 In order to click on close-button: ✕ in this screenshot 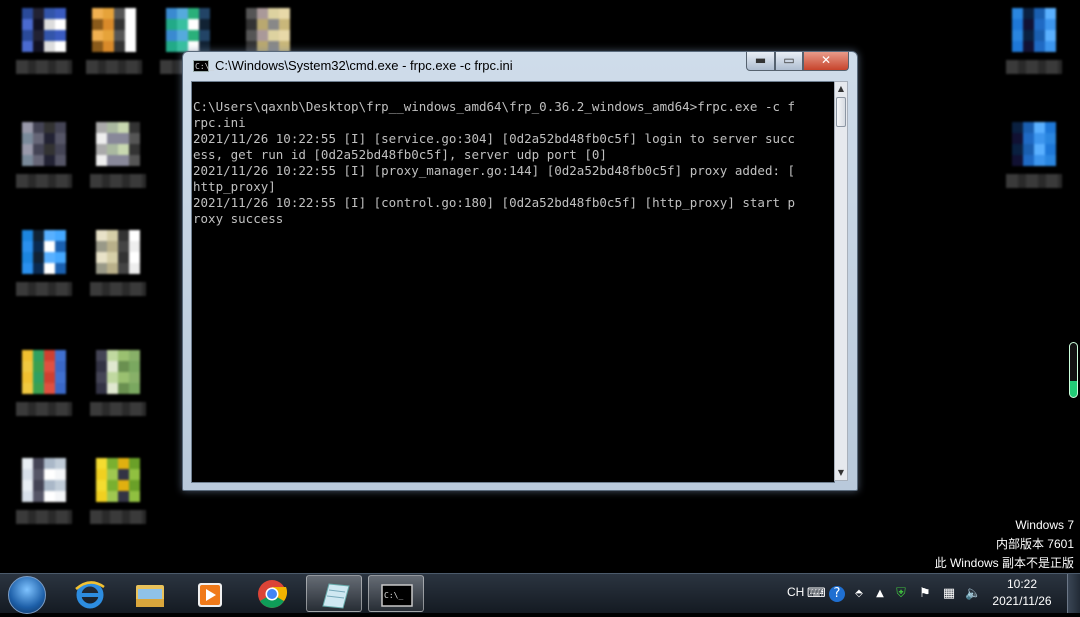, I will do `click(826, 61)`.